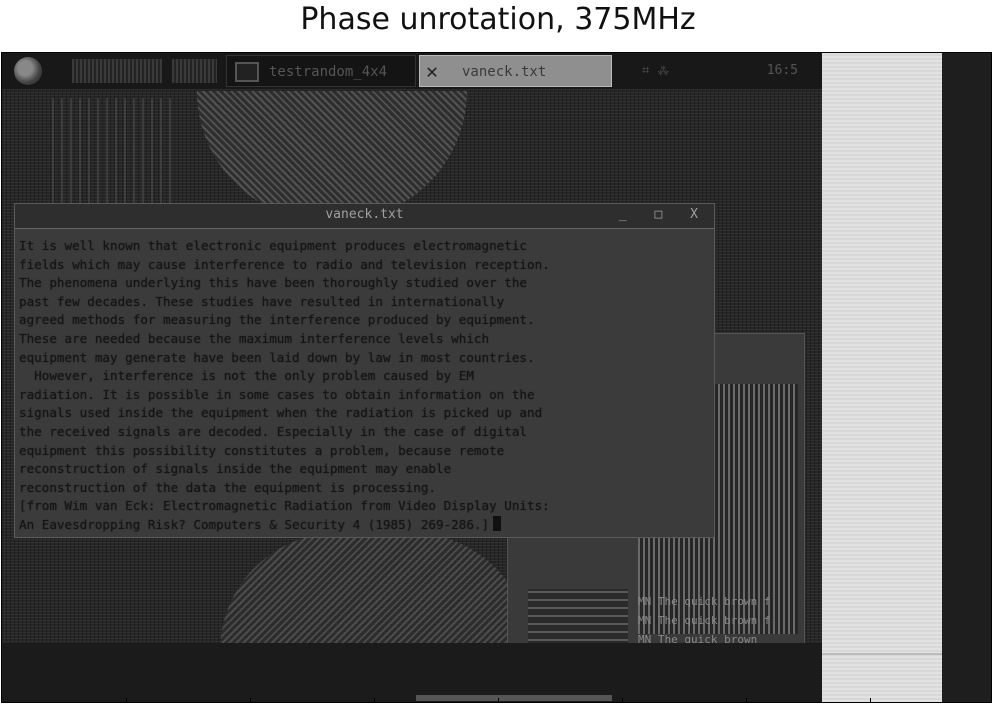  Describe the element at coordinates (882, 377) in the screenshot. I see `bright-stripe-region` at that location.